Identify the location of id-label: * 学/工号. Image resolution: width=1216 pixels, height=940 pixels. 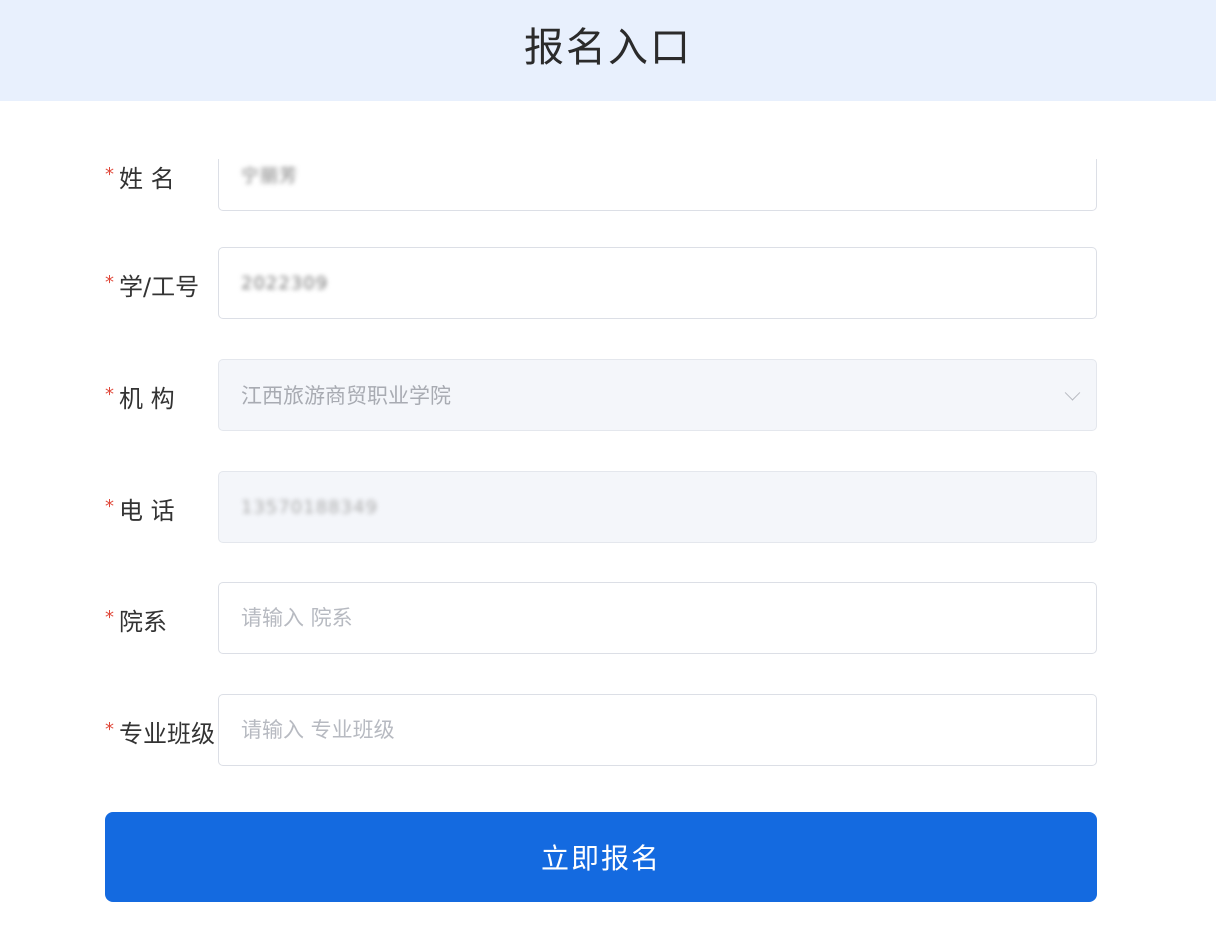
(152, 286).